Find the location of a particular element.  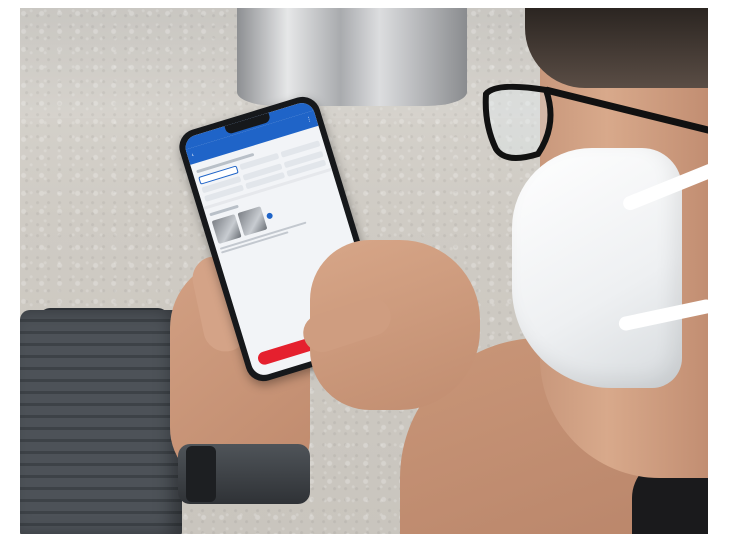

chevron-left-icon: ‹ is located at coordinates (192, 156).